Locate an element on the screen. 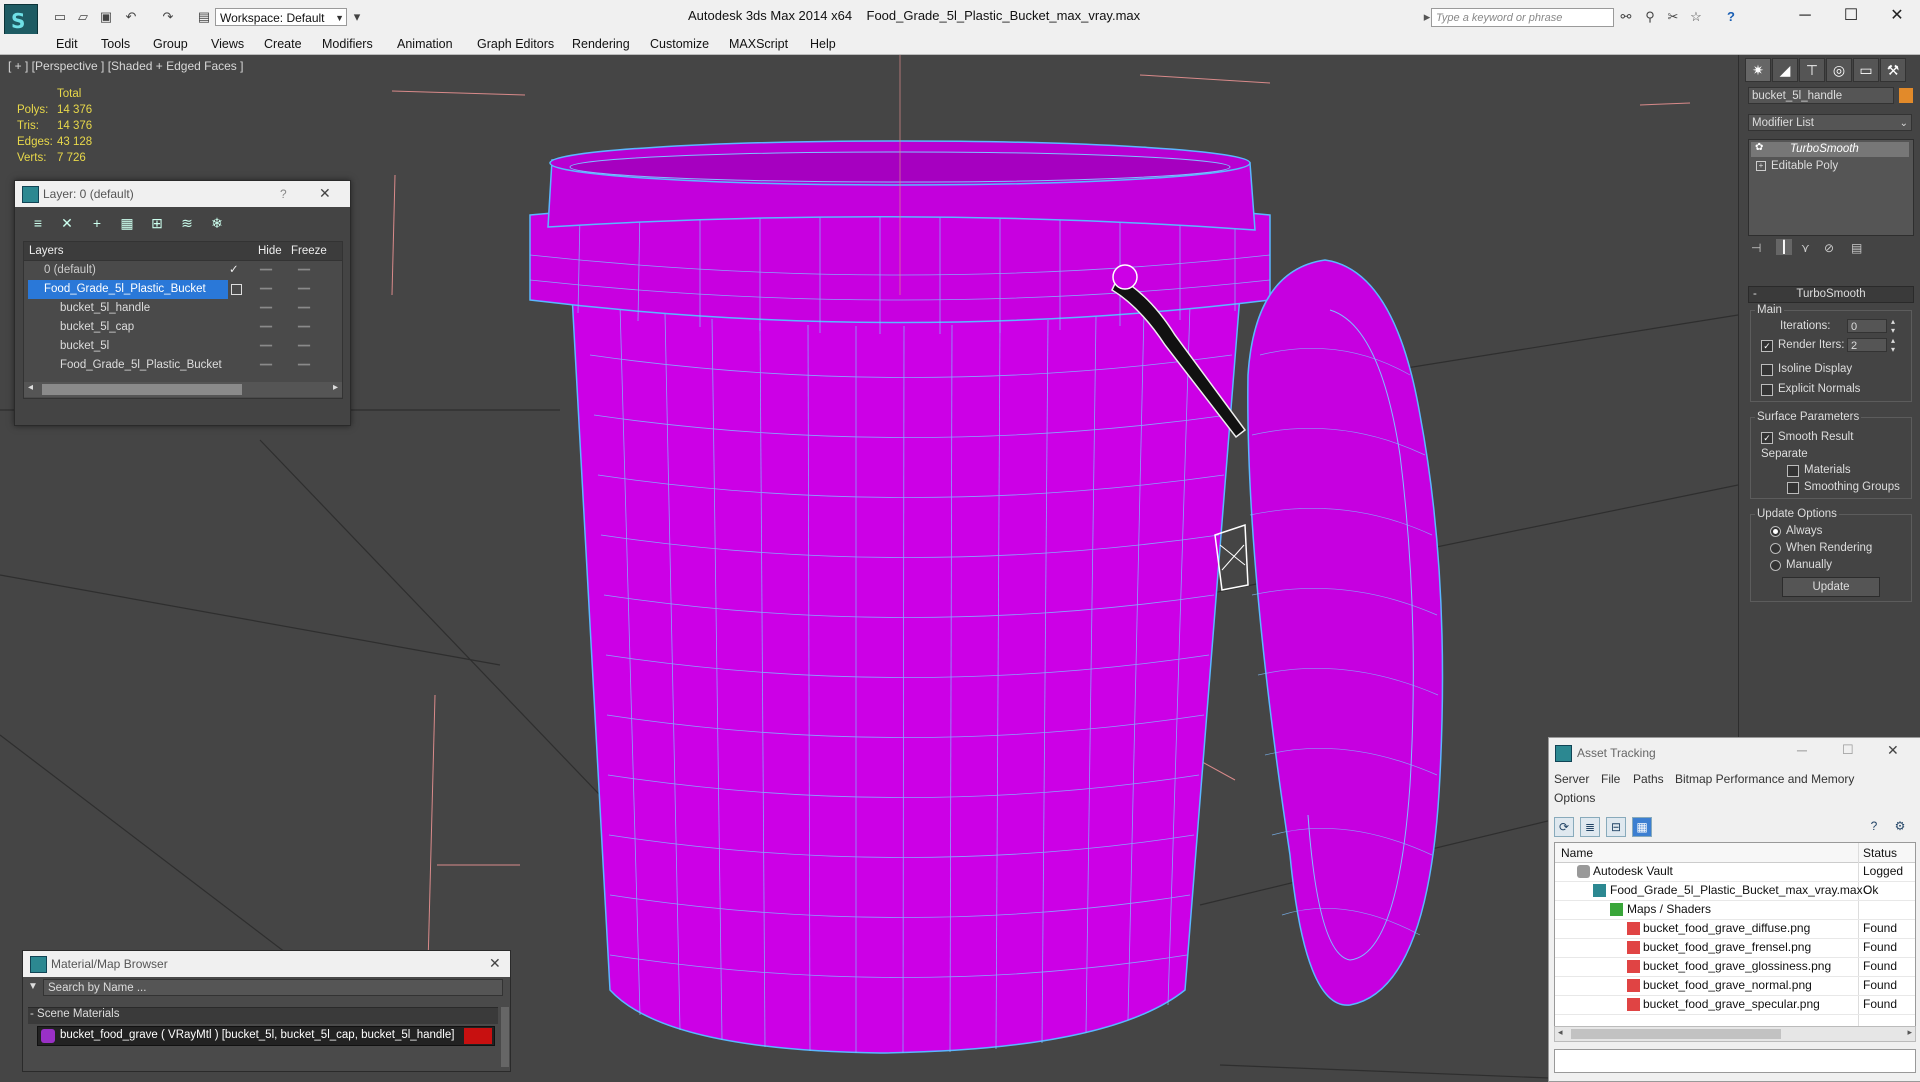  make-unique-icon: ⋎ is located at coordinates (1805, 248).